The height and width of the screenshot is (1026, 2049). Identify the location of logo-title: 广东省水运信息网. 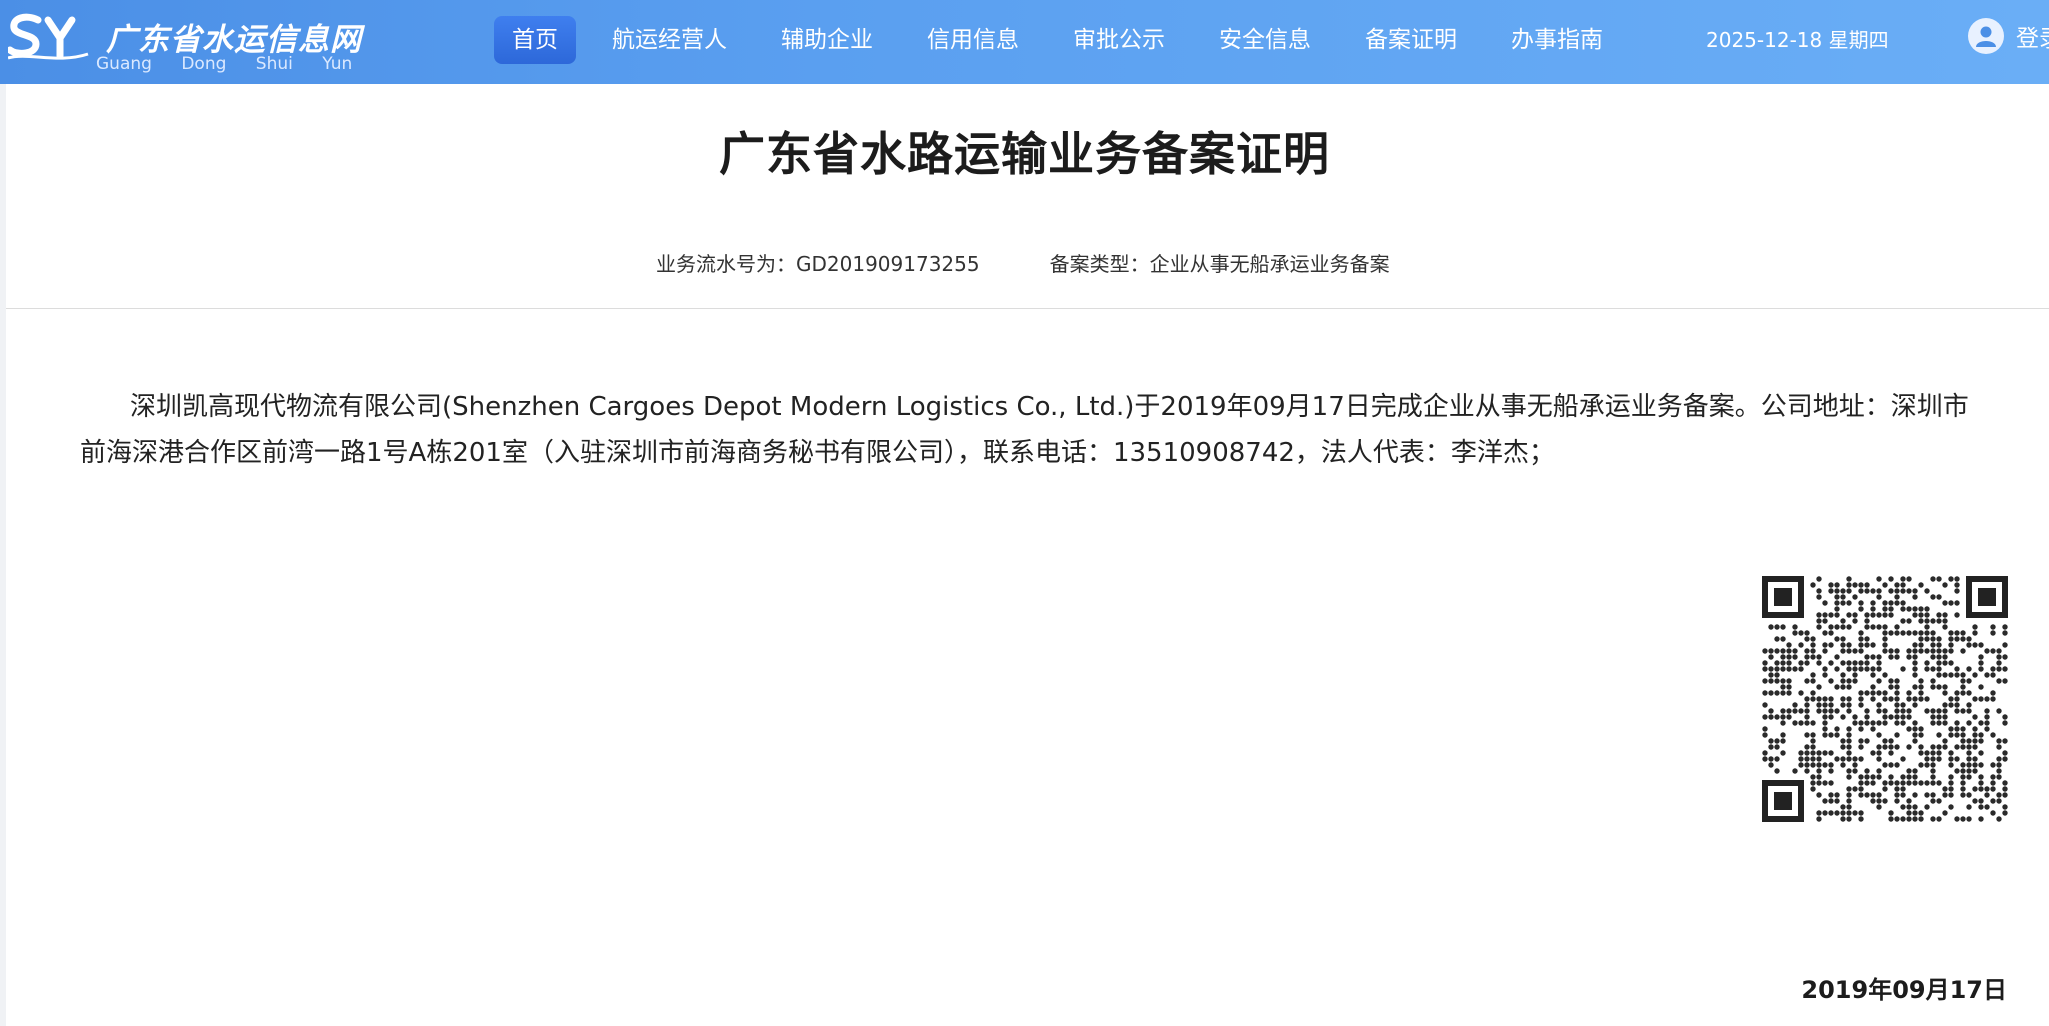
(234, 40).